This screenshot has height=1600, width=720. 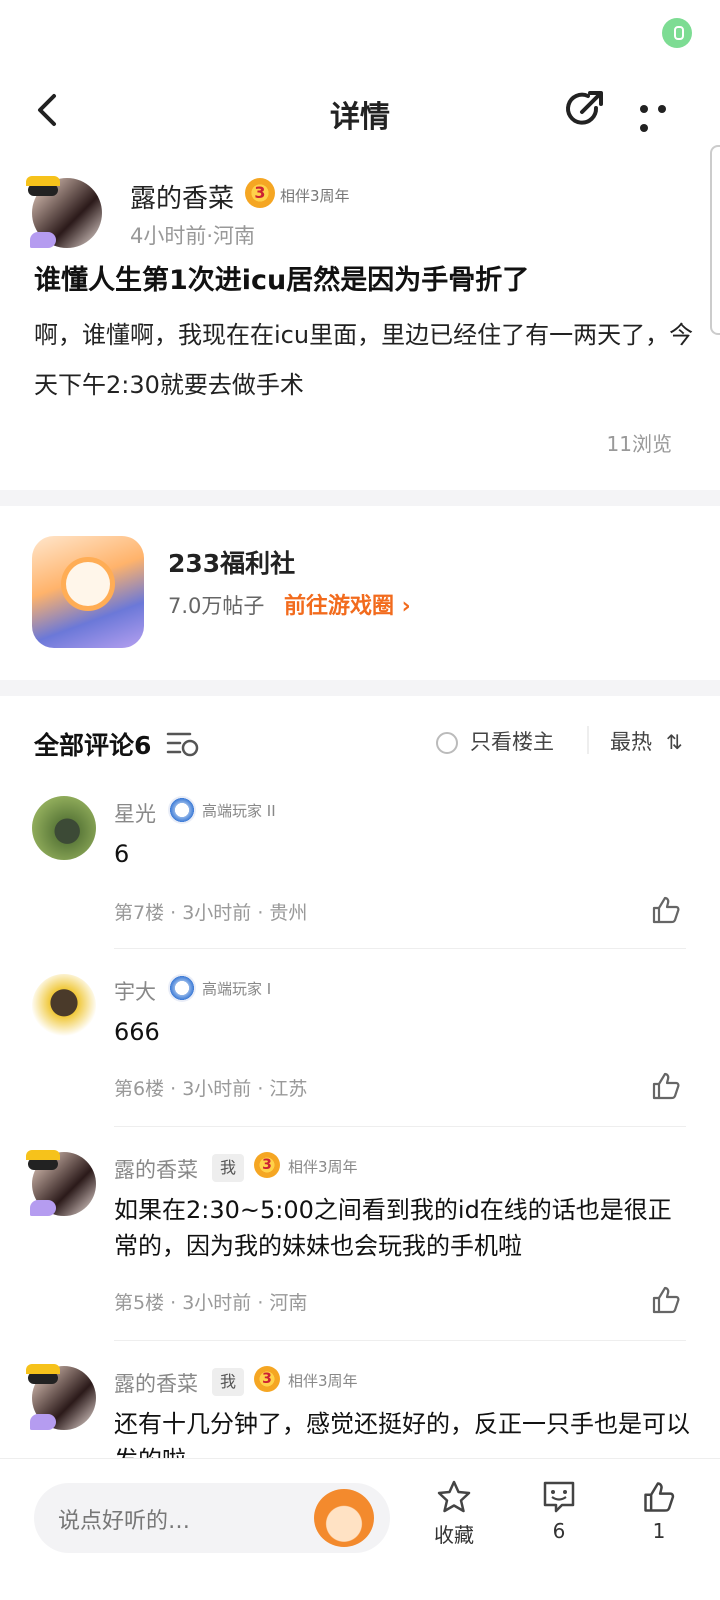 I want to click on filter-icon, so click(x=184, y=743).